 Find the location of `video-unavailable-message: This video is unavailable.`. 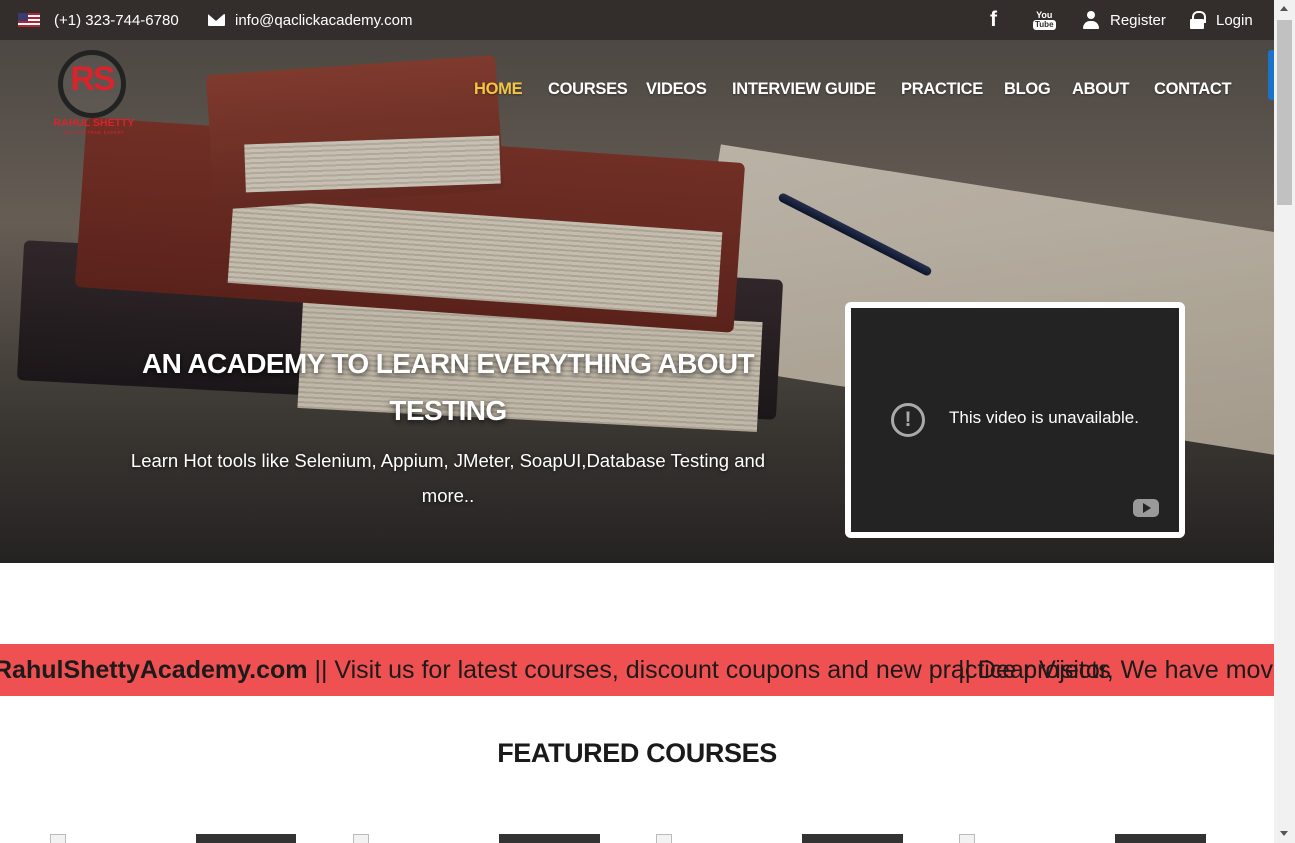

video-unavailable-message: This video is unavailable. is located at coordinates (1044, 417).